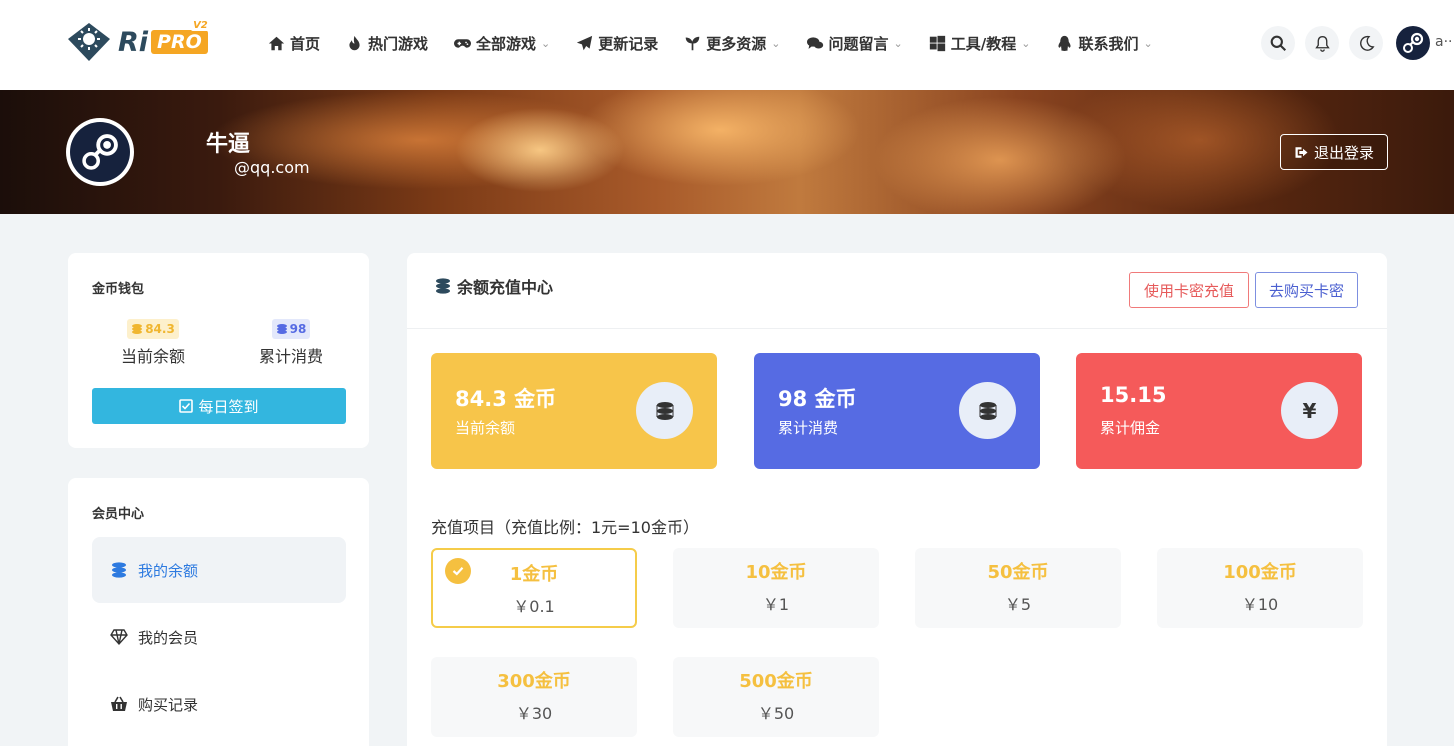 Image resolution: width=1454 pixels, height=746 pixels. Describe the element at coordinates (534, 574) in the screenshot. I see `option-coins: 1金币` at that location.